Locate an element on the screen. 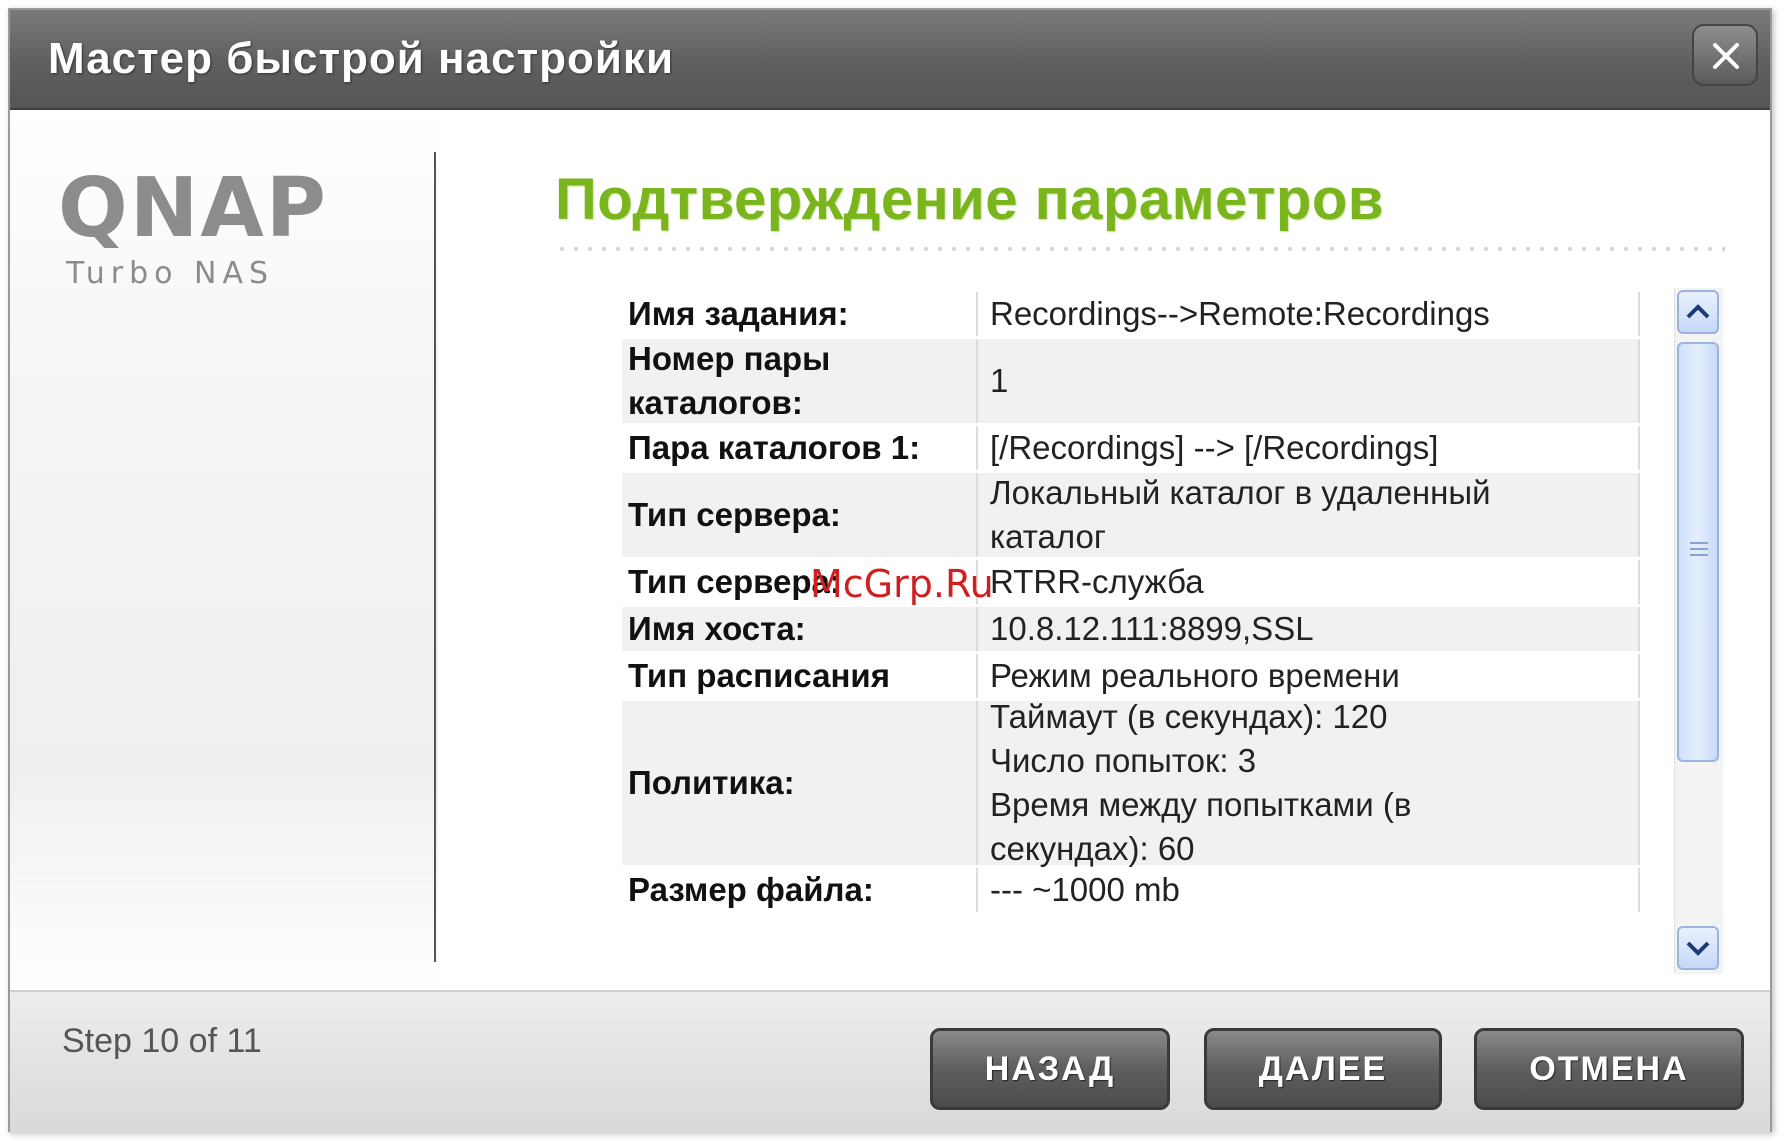  back-button: НАЗАД is located at coordinates (1050, 1069).